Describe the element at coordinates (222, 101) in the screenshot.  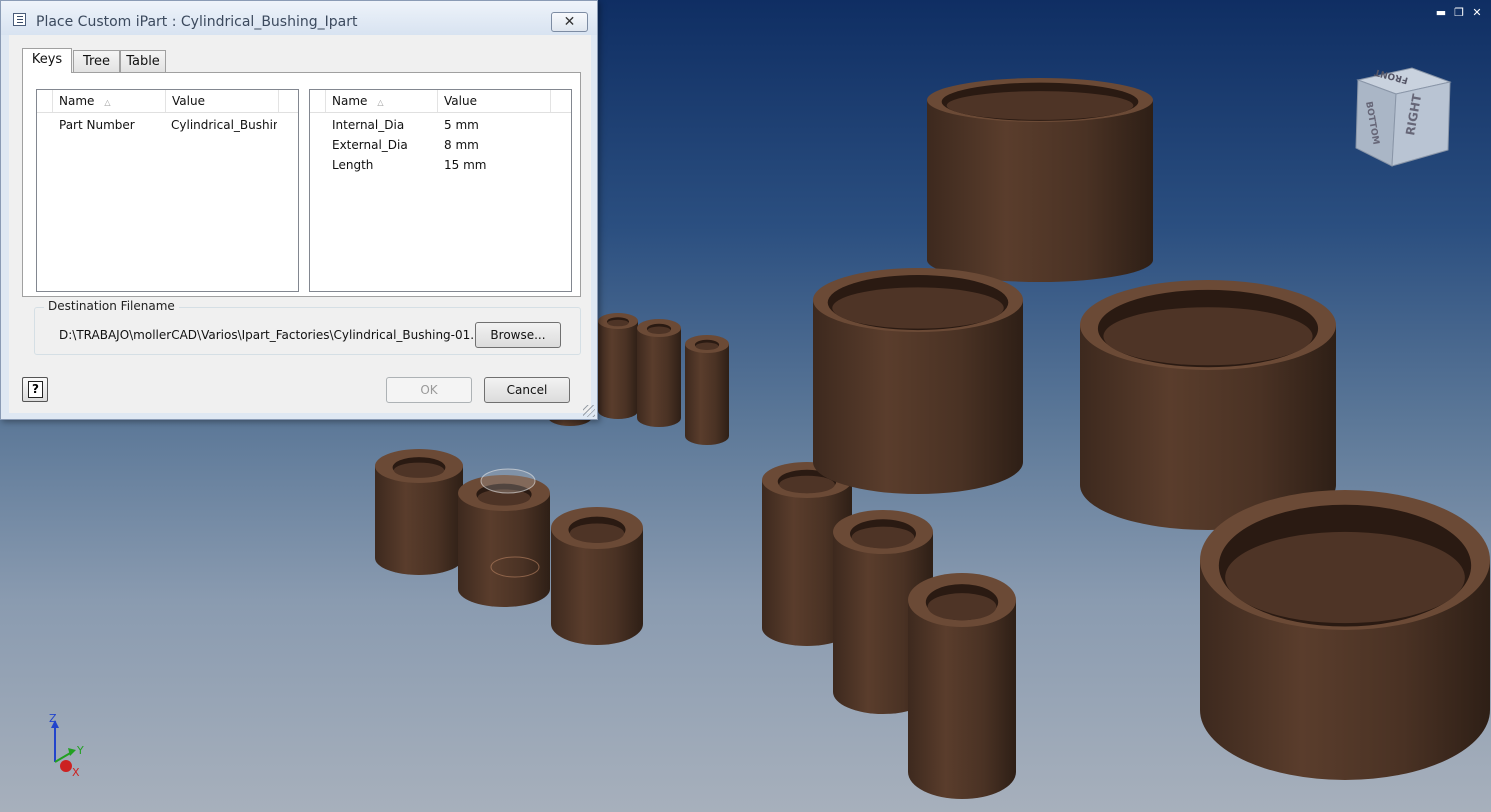
I see `keys-value-column-header: Value` at that location.